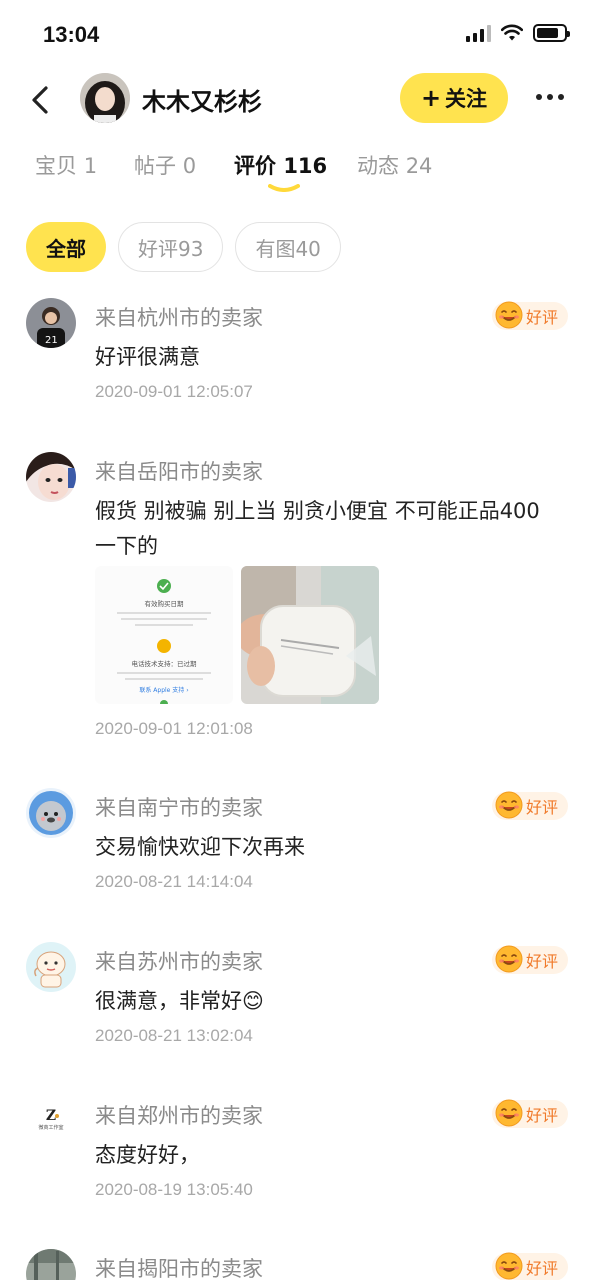 The width and height of the screenshot is (591, 1280). Describe the element at coordinates (305, 166) in the screenshot. I see `tab-count: 116` at that location.